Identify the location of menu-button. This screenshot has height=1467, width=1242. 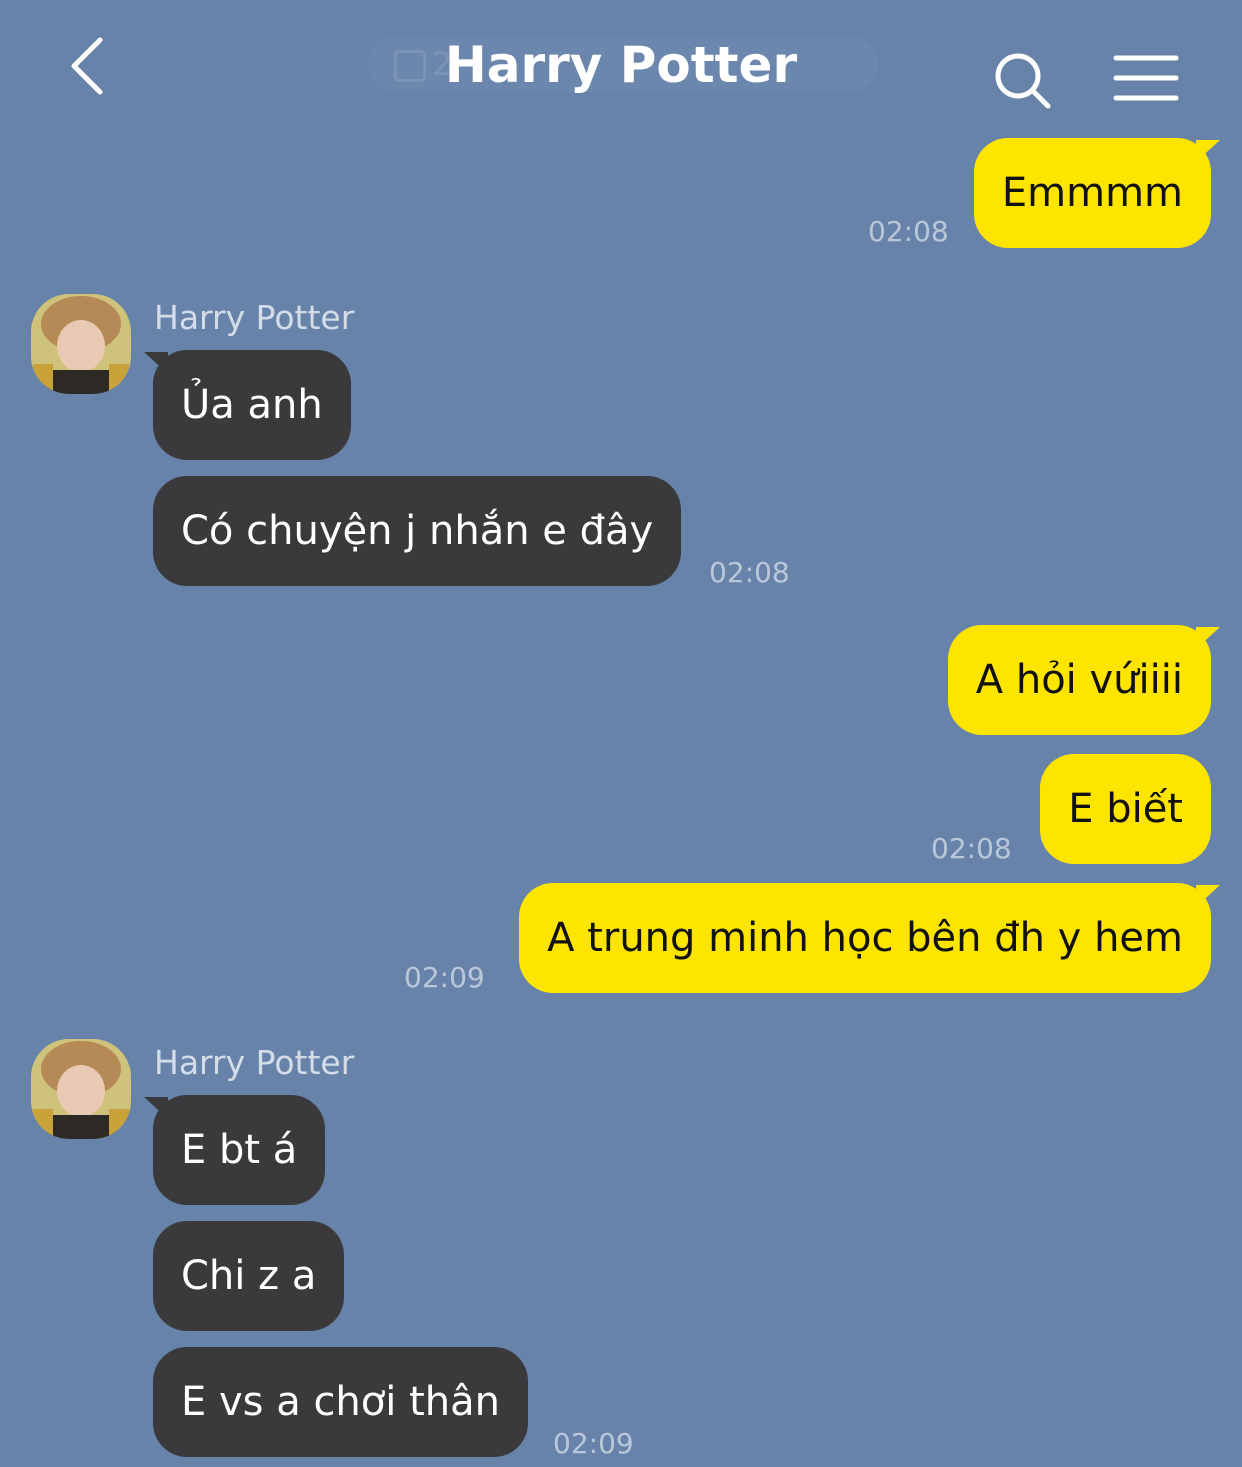
(1146, 78).